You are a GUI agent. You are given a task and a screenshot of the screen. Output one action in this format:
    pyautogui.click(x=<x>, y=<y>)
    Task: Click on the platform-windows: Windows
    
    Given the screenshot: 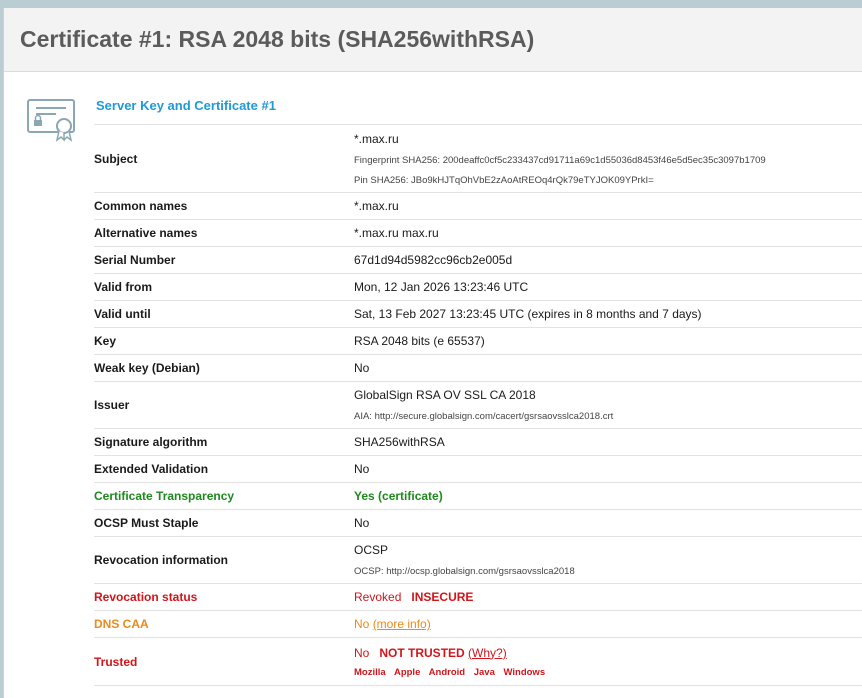 What is the action you would take?
    pyautogui.click(x=525, y=672)
    